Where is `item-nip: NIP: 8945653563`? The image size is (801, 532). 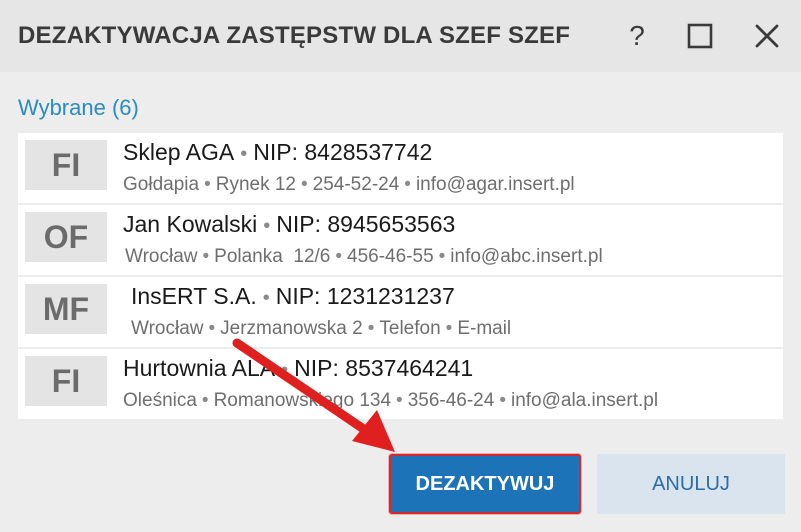 item-nip: NIP: 8945653563 is located at coordinates (366, 224).